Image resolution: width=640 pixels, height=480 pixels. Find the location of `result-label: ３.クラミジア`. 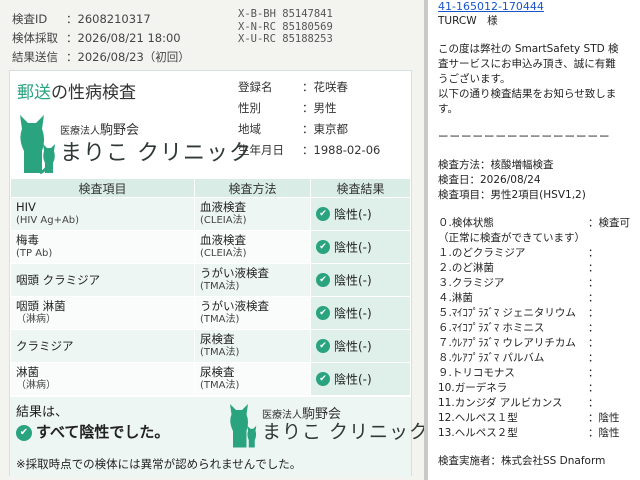

result-label: ３.クラミジア is located at coordinates (471, 283).